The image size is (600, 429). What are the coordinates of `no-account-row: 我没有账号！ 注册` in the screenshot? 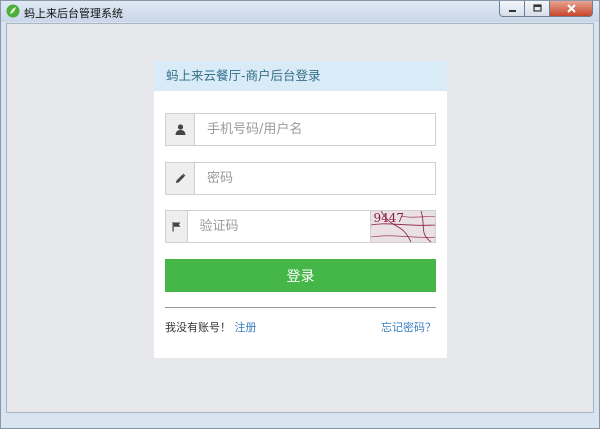 It's located at (211, 327).